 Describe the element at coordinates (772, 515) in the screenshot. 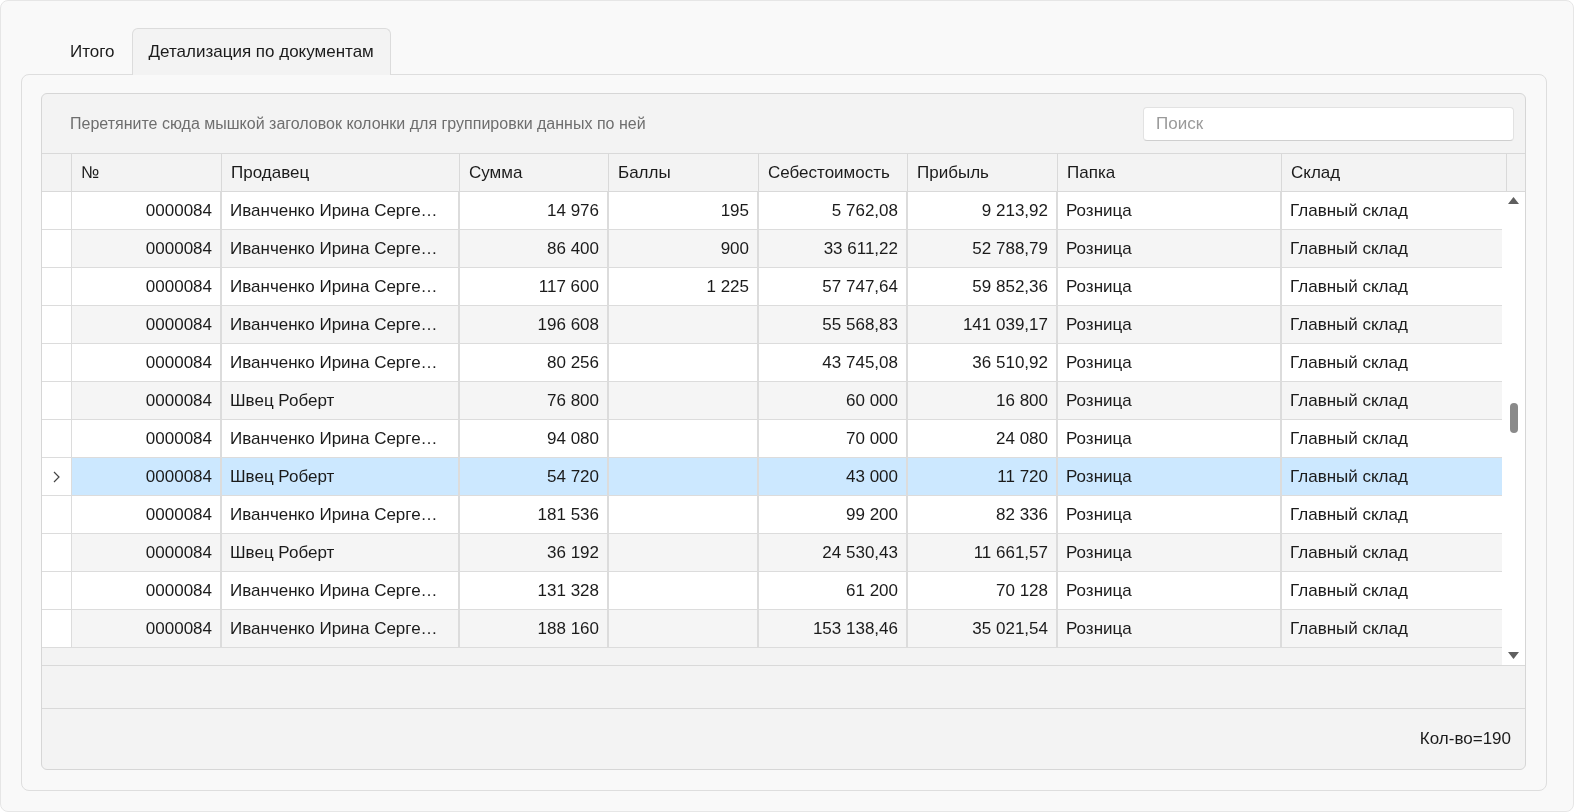

I see `table-row: 0000084 Иванченко Ирина Серге… 181 536 99 200 82 336 Розница Главный склад` at that location.